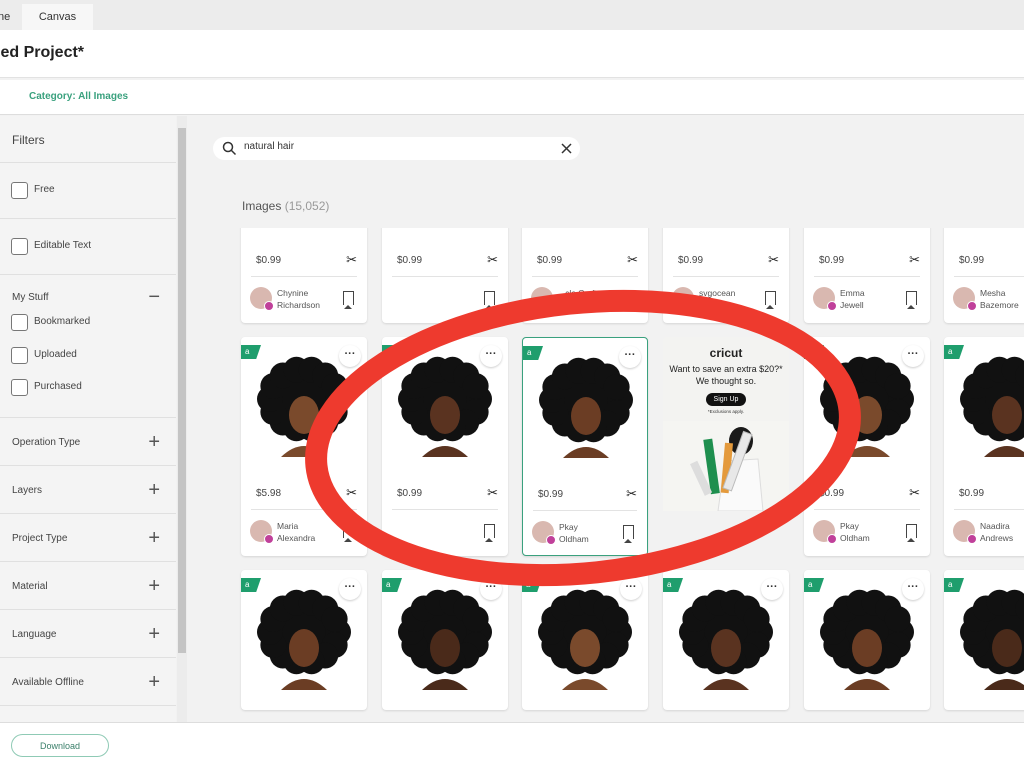 The height and width of the screenshot is (768, 1024). Describe the element at coordinates (88, 247) in the screenshot. I see `filter-editable-text: Editable Text` at that location.